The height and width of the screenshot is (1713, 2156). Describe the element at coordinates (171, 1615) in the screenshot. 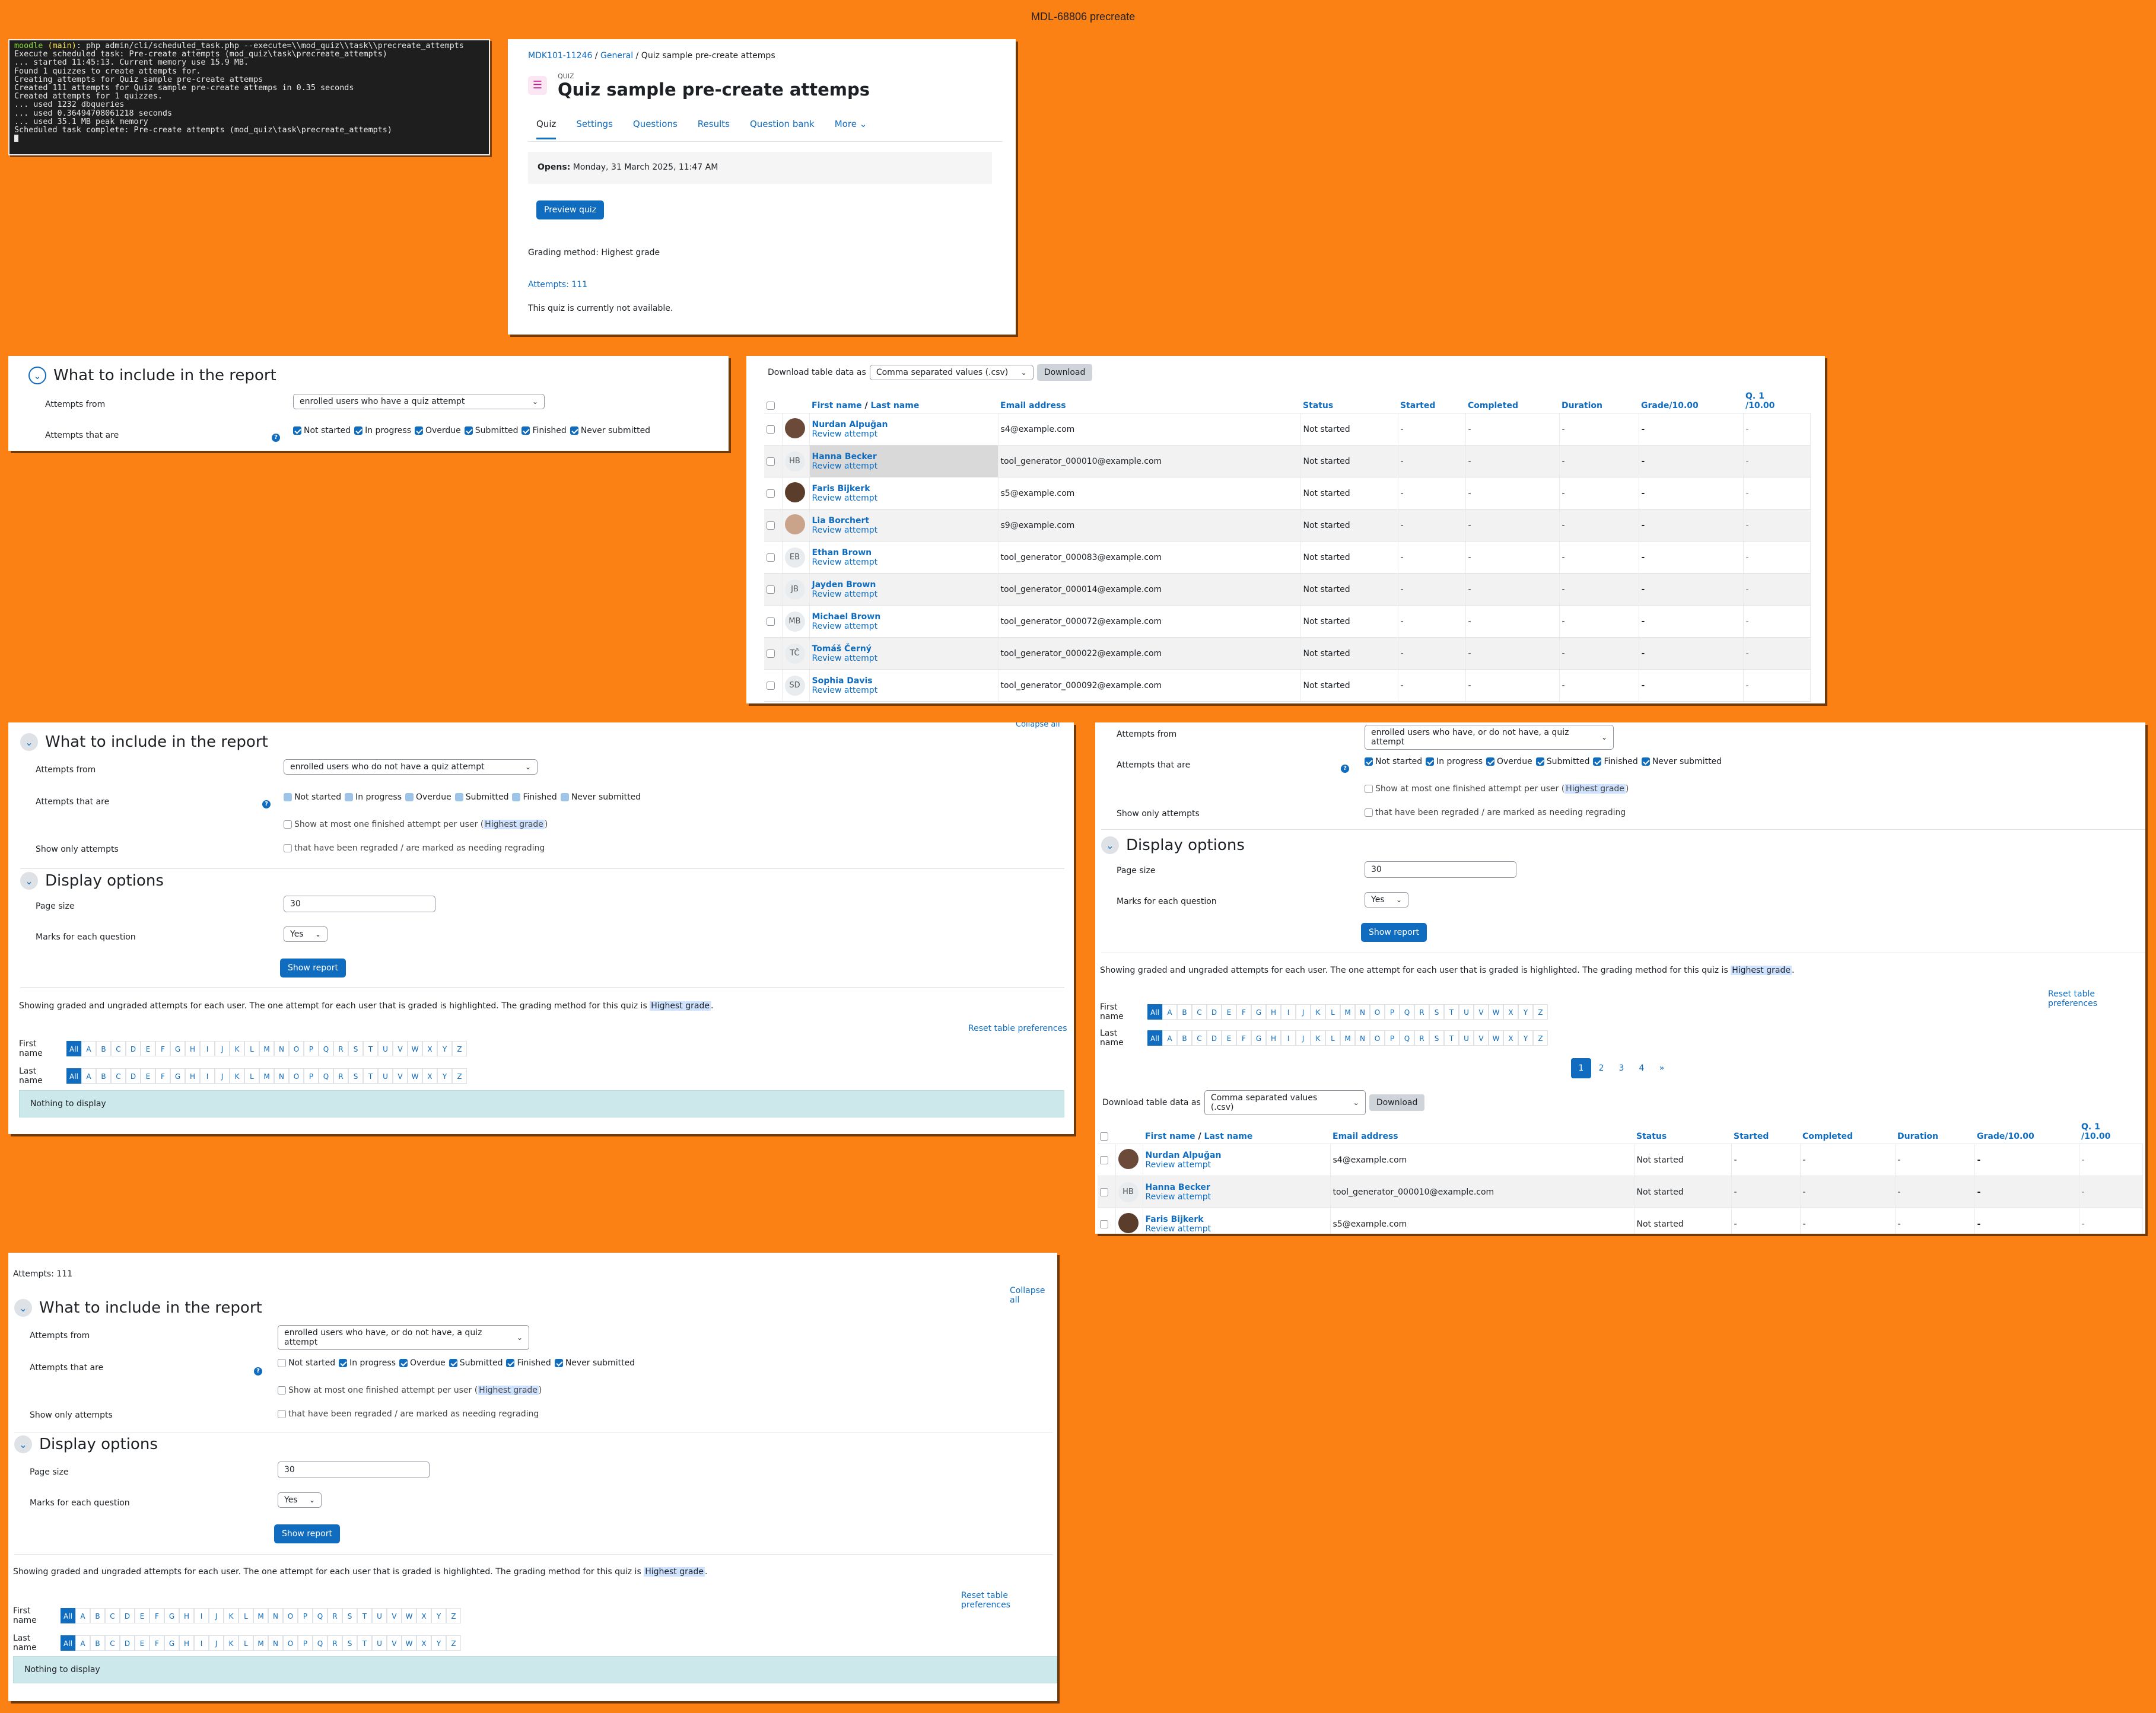

I see `first-name-letter-g: G` at that location.